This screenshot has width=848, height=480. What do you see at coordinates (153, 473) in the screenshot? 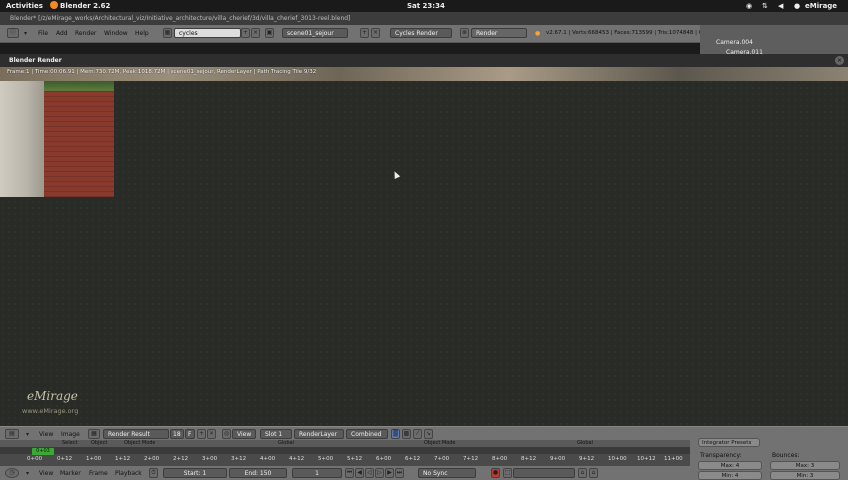
I see `preview-range-icon: ⏱` at bounding box center [153, 473].